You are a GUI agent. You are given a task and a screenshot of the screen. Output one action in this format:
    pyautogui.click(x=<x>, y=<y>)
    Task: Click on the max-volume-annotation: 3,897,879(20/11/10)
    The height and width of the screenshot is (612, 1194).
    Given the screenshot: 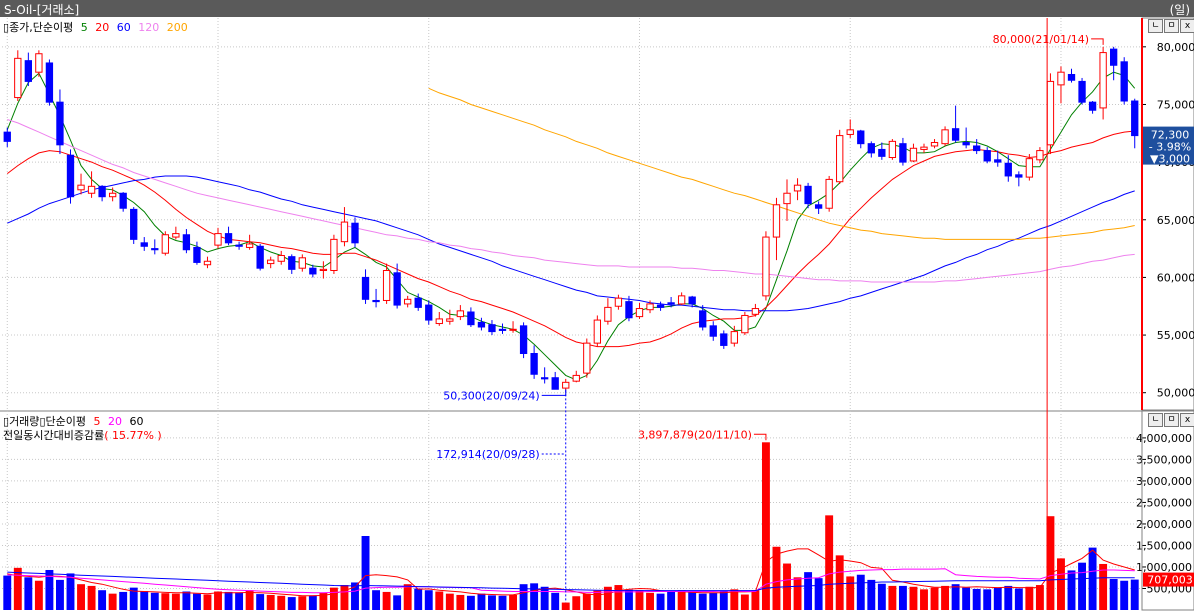 What is the action you would take?
    pyautogui.click(x=695, y=434)
    